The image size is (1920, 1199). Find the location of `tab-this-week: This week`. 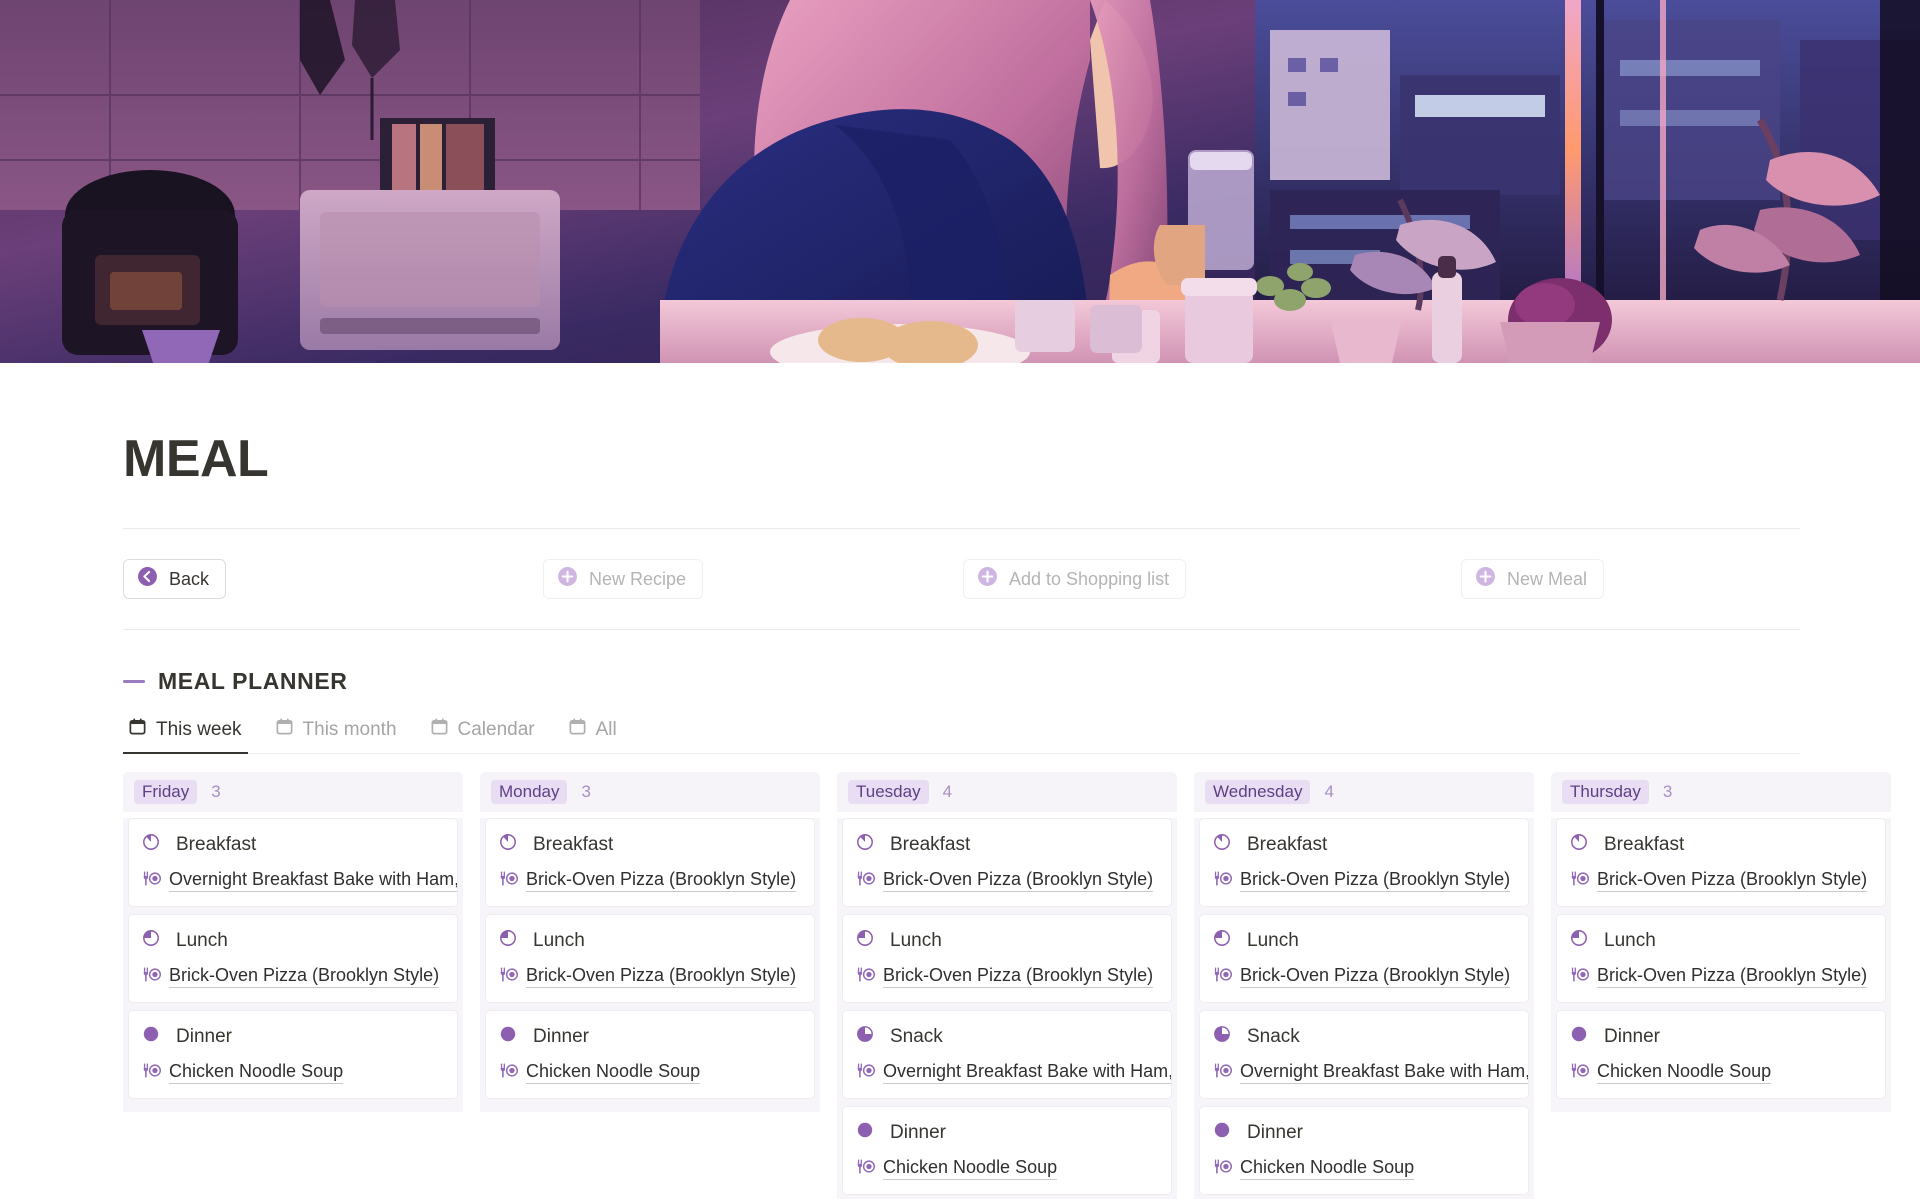

tab-this-week: This week is located at coordinates (190, 736).